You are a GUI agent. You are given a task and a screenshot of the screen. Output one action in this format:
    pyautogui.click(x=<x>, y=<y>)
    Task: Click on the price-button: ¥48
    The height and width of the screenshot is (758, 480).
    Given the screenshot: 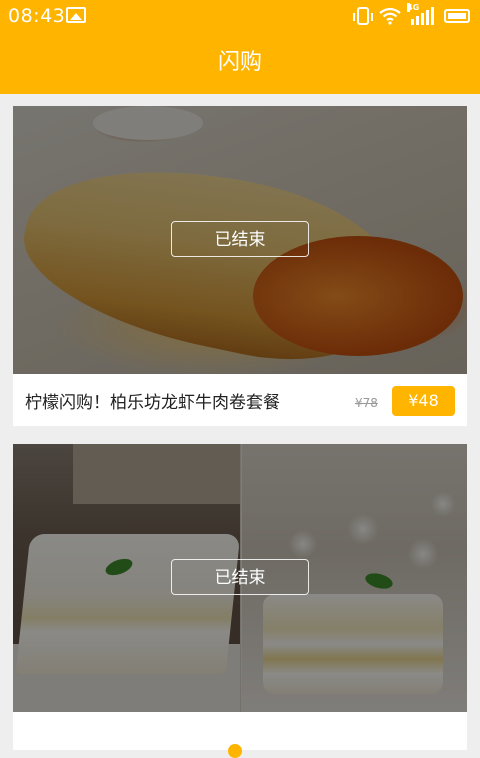 What is the action you would take?
    pyautogui.click(x=423, y=401)
    